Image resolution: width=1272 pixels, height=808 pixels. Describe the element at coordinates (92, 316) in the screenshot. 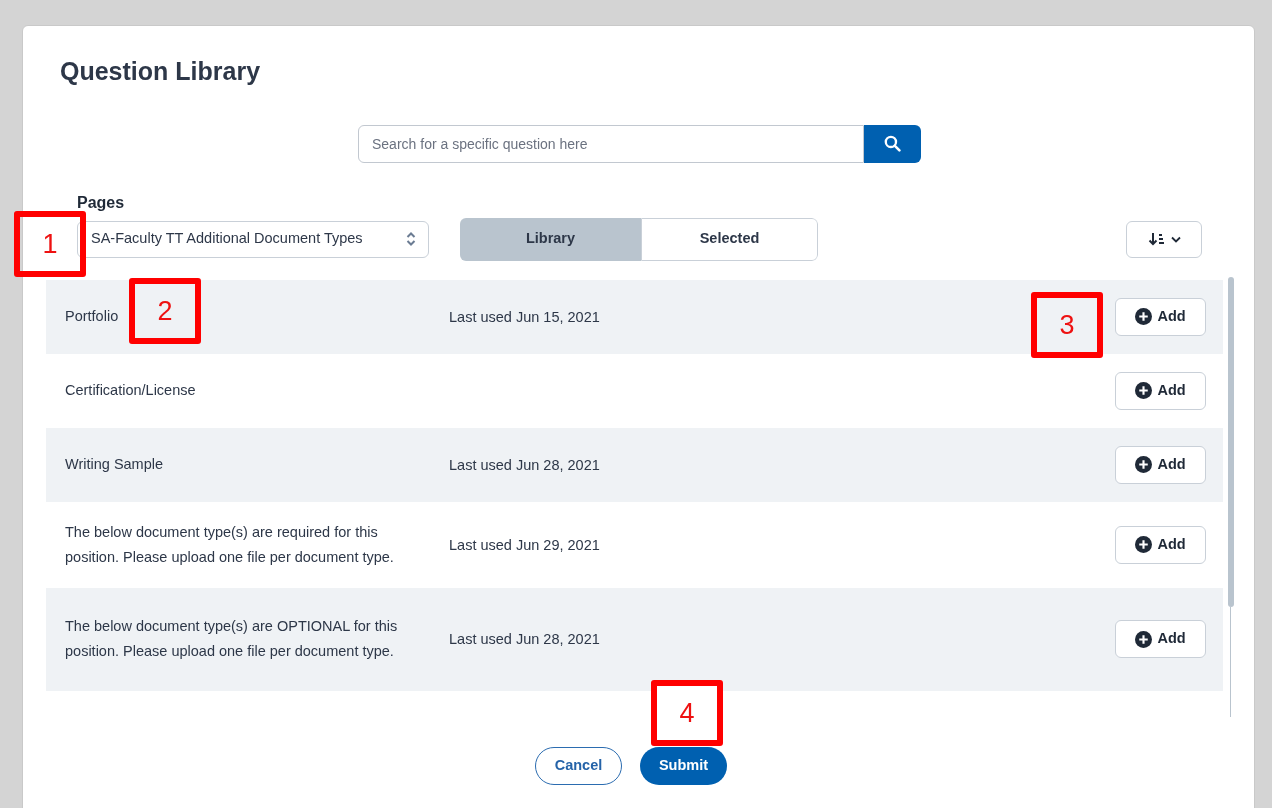

I see `question-name: Portfolio` at that location.